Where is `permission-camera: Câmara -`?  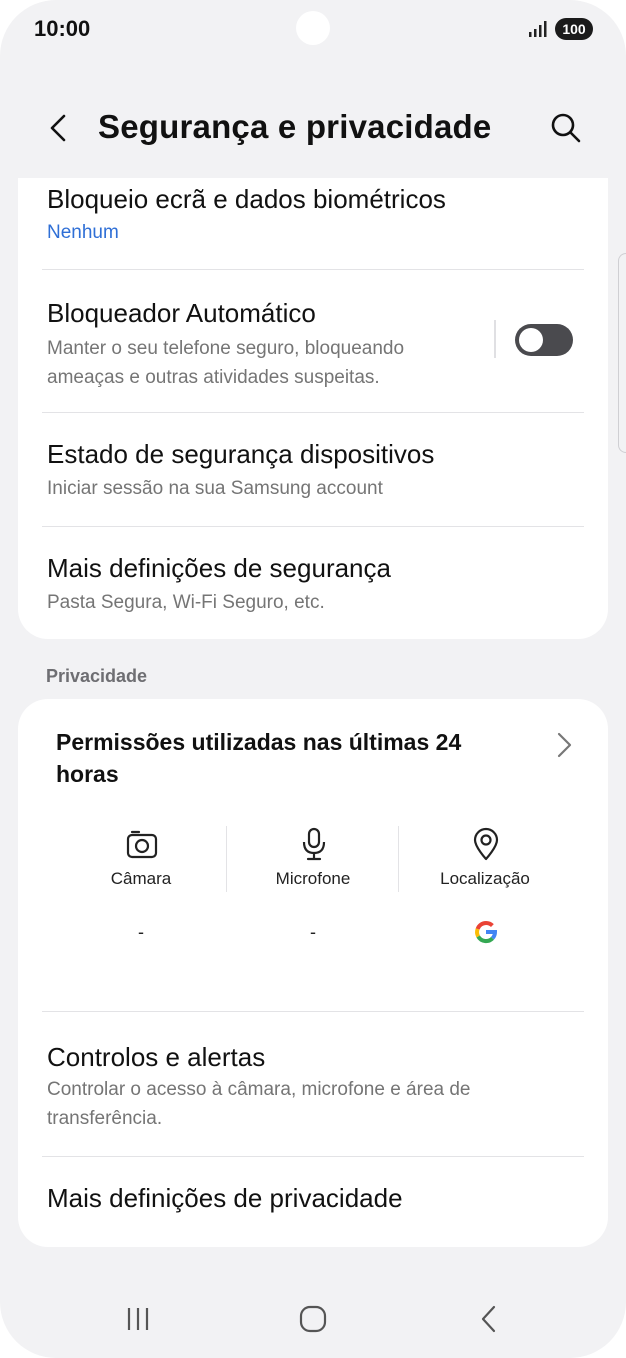 permission-camera: Câmara - is located at coordinates (141, 892).